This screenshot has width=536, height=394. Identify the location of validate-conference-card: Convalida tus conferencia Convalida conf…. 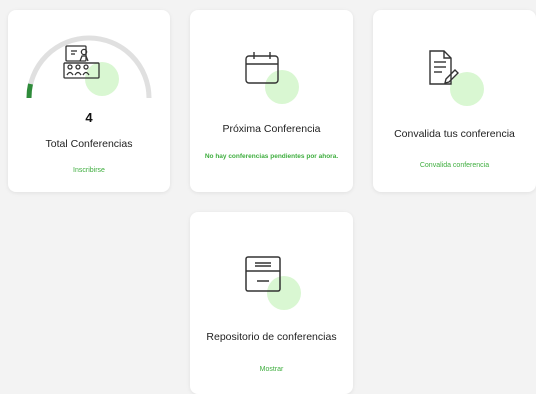
(454, 101).